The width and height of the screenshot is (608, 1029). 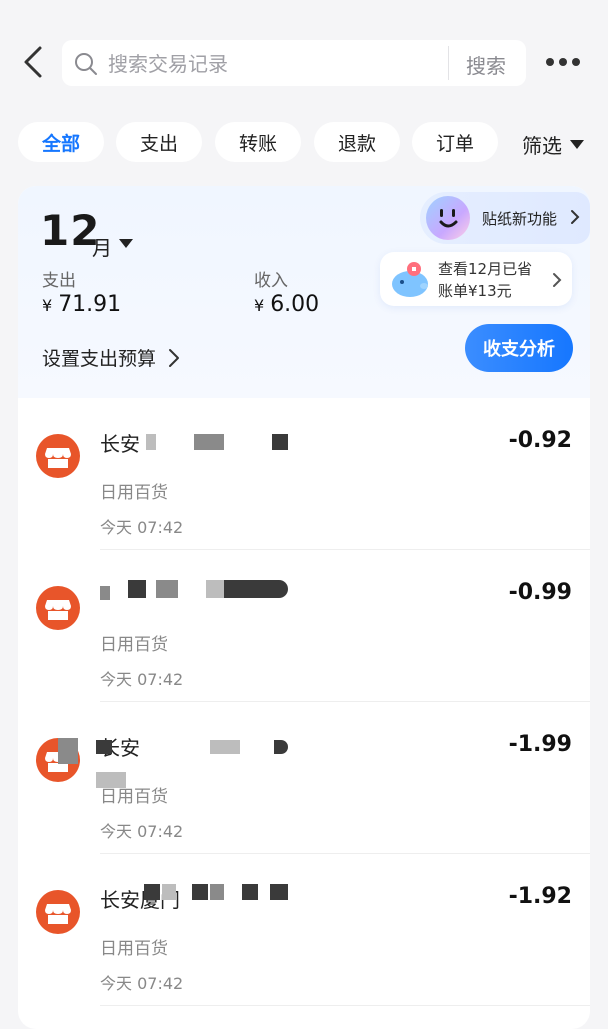 I want to click on search-input, so click(x=298, y=64).